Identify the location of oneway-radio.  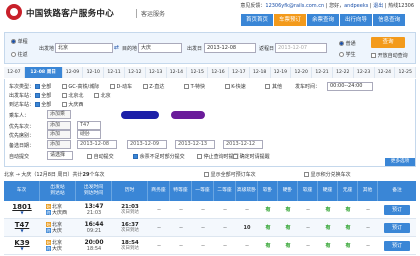
(13, 41).